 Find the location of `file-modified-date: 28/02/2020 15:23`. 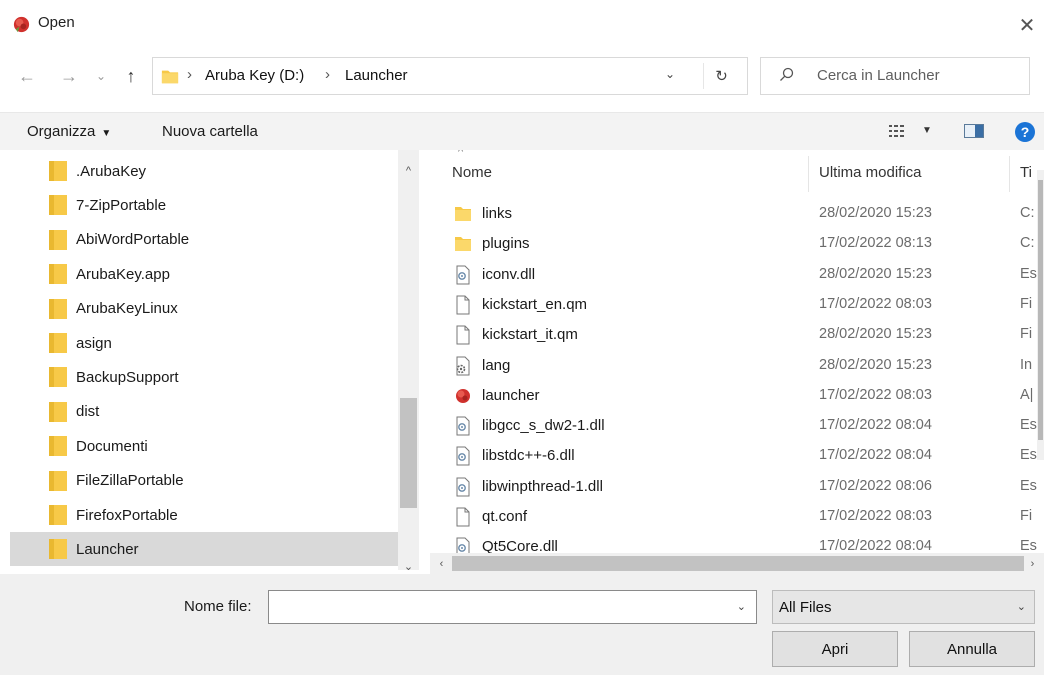

file-modified-date: 28/02/2020 15:23 is located at coordinates (875, 334).